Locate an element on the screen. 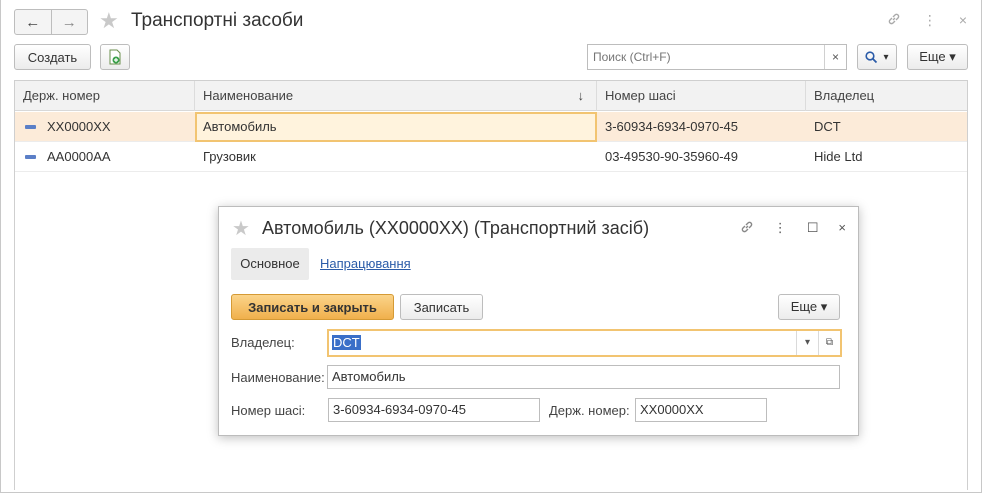  arrow-right-icon: → is located at coordinates (69, 22).